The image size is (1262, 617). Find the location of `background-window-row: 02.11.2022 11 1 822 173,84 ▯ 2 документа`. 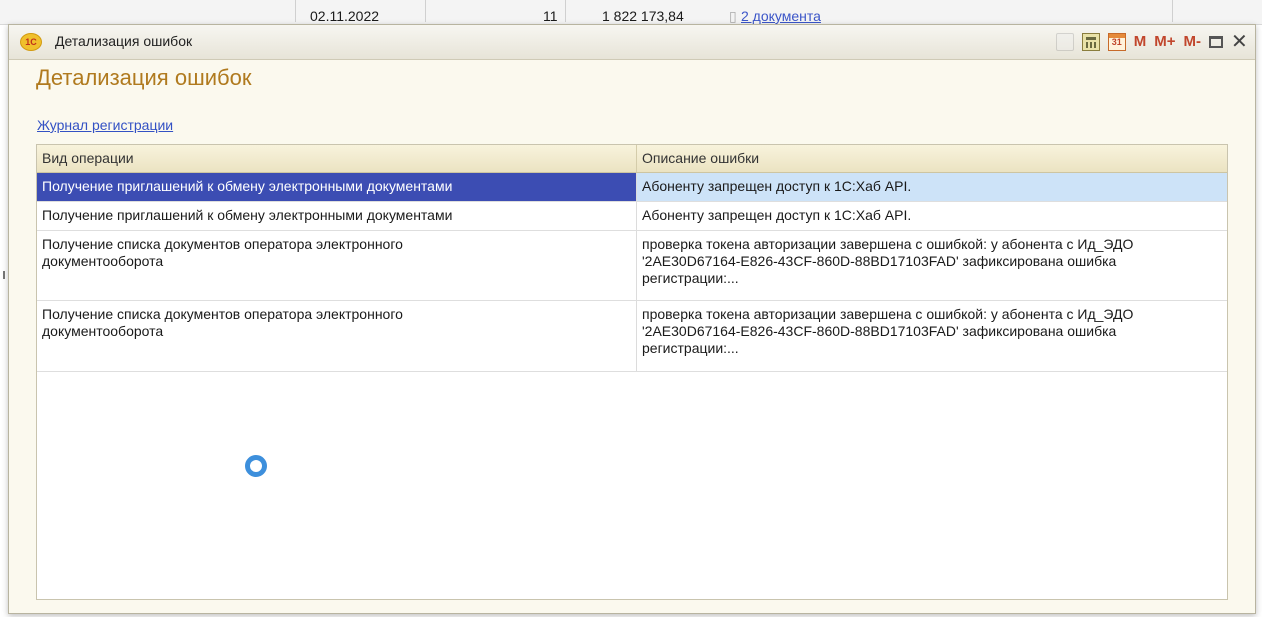

background-window-row: 02.11.2022 11 1 822 173,84 ▯ 2 документа is located at coordinates (631, 12).